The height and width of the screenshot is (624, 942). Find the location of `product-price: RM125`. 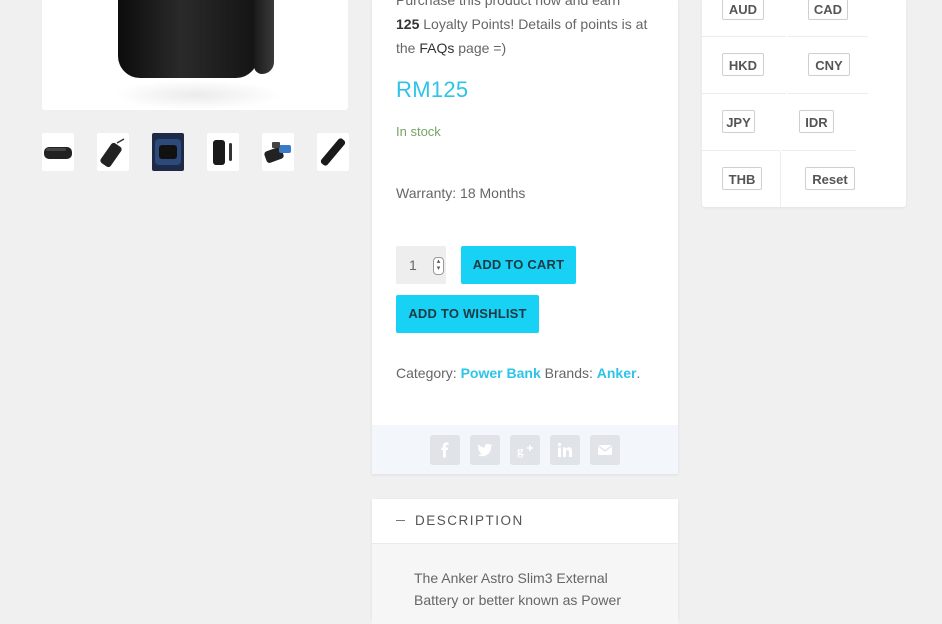

product-price: RM125 is located at coordinates (432, 89).